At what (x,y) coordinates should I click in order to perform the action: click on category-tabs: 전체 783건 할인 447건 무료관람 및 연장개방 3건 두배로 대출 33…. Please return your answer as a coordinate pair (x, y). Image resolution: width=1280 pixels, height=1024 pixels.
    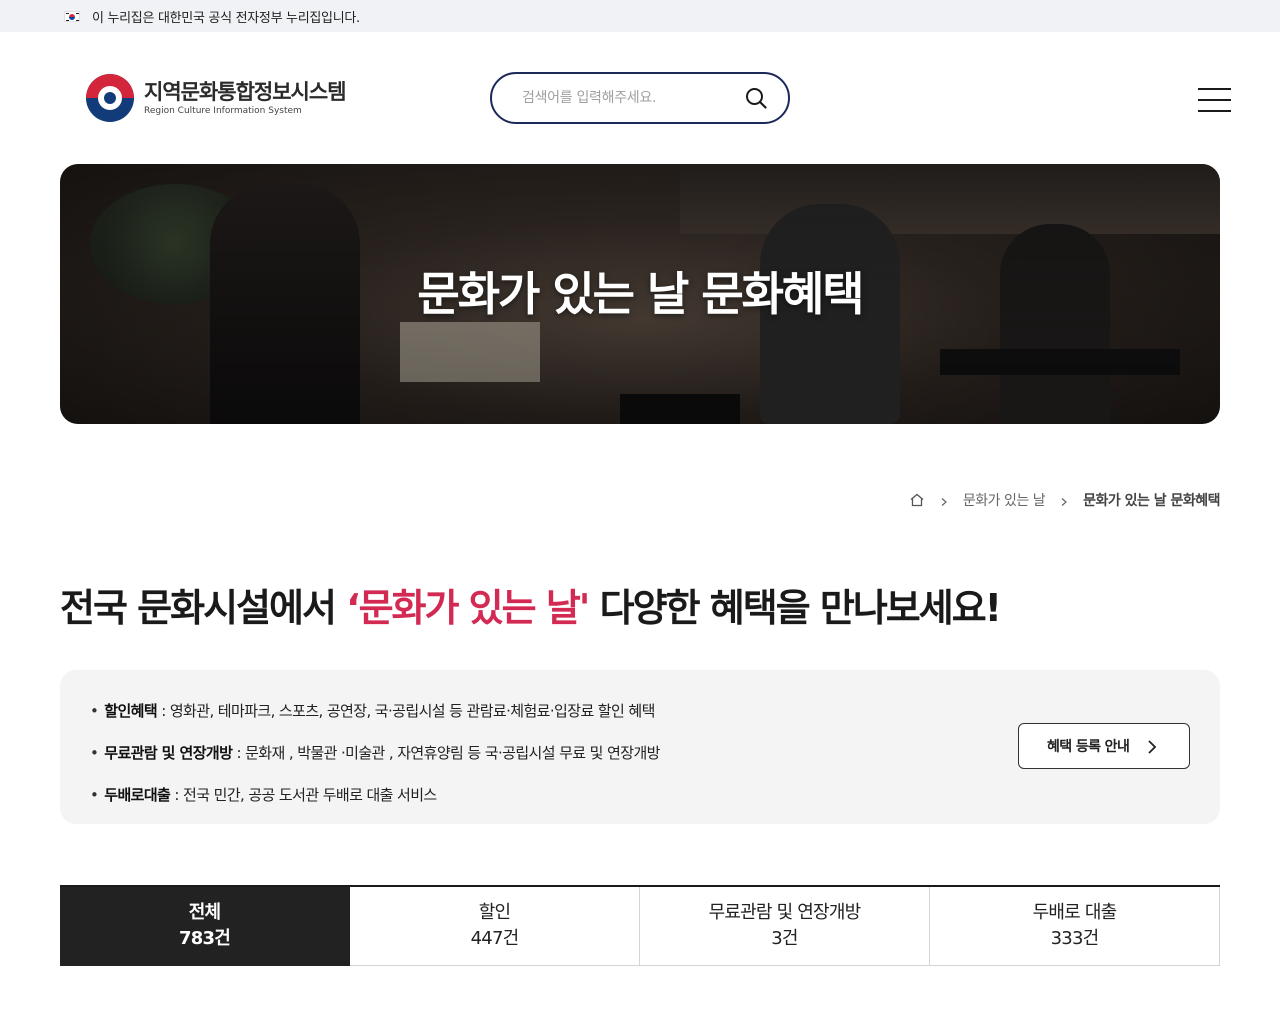
    Looking at the image, I should click on (640, 925).